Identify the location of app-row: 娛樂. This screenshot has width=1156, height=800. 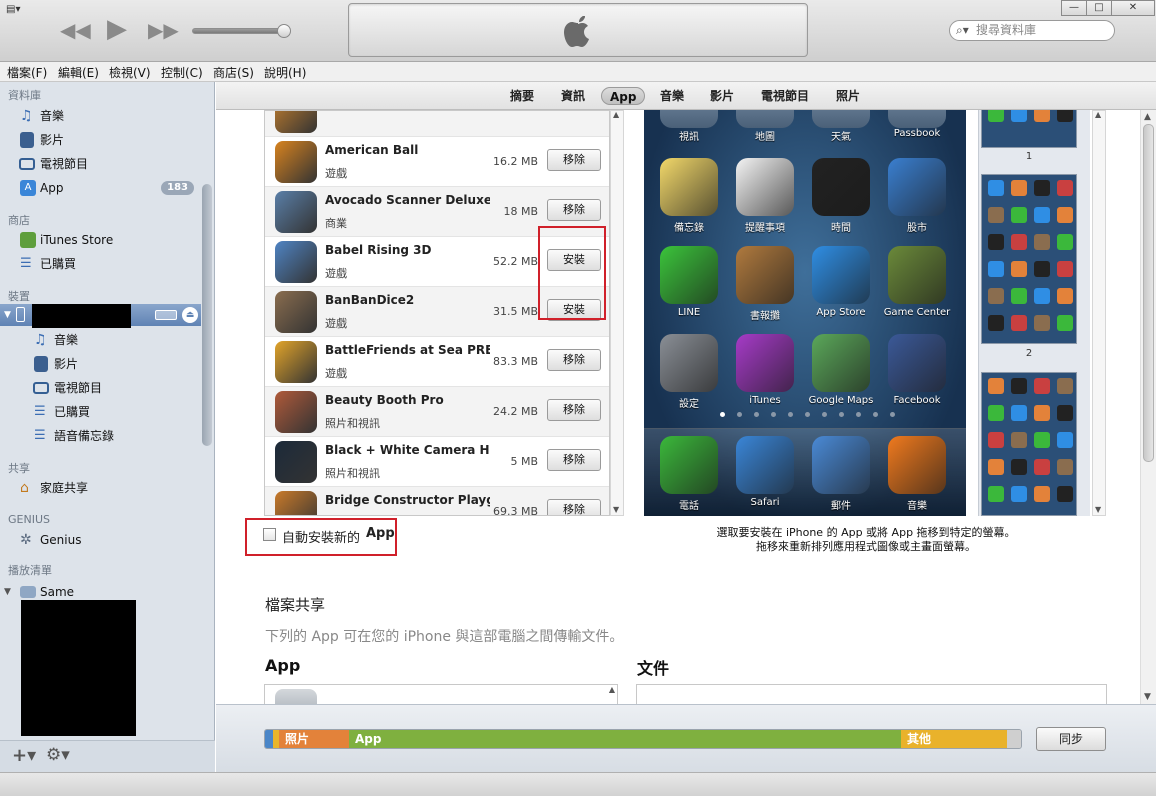
(437, 124).